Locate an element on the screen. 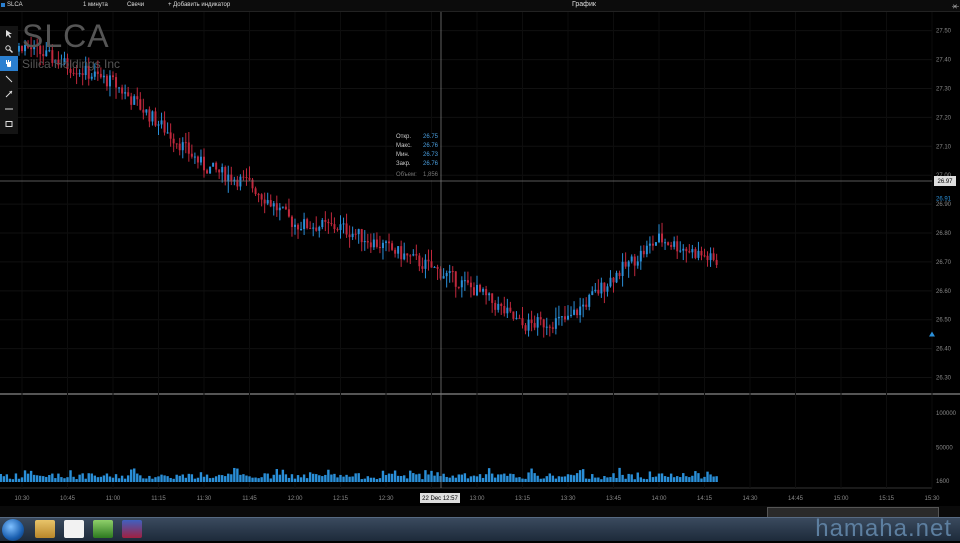 Image resolution: width=960 pixels, height=543 pixels. arrow-icon is located at coordinates (9, 93).